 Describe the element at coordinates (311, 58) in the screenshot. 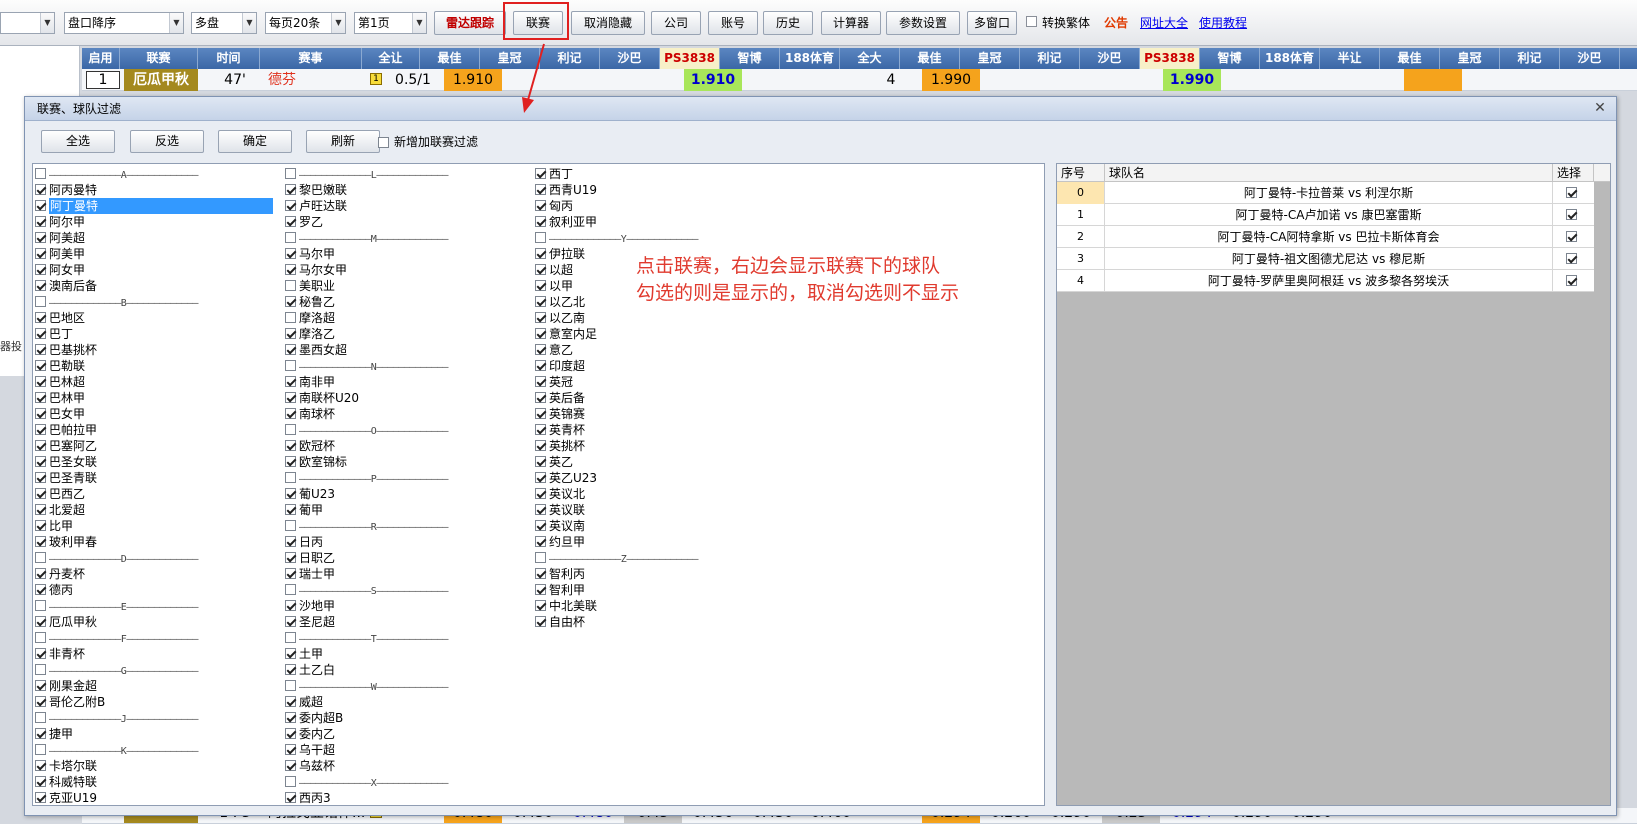

I see `grid-header-cell: 赛事` at that location.